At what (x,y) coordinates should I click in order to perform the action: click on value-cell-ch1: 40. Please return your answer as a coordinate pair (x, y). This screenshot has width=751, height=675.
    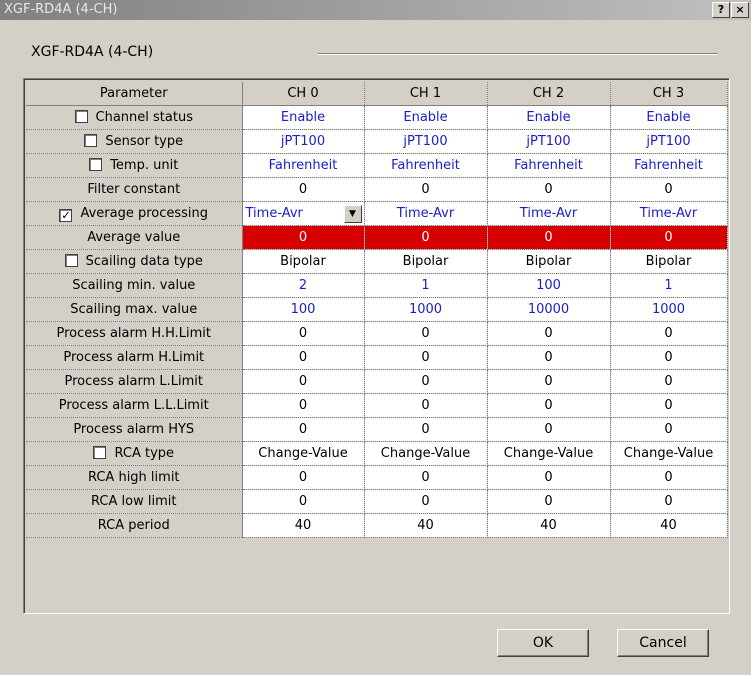
    Looking at the image, I should click on (426, 525).